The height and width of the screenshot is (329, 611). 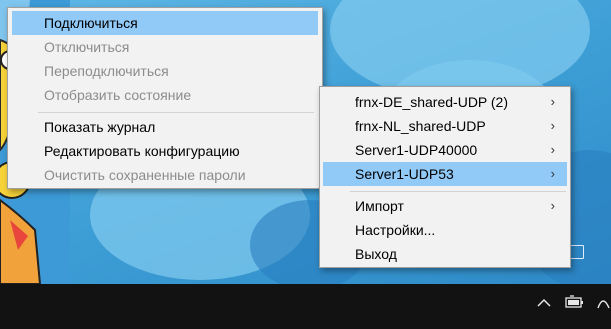 What do you see at coordinates (379, 206) in the screenshot?
I see `menu-item-label: Импорт` at bounding box center [379, 206].